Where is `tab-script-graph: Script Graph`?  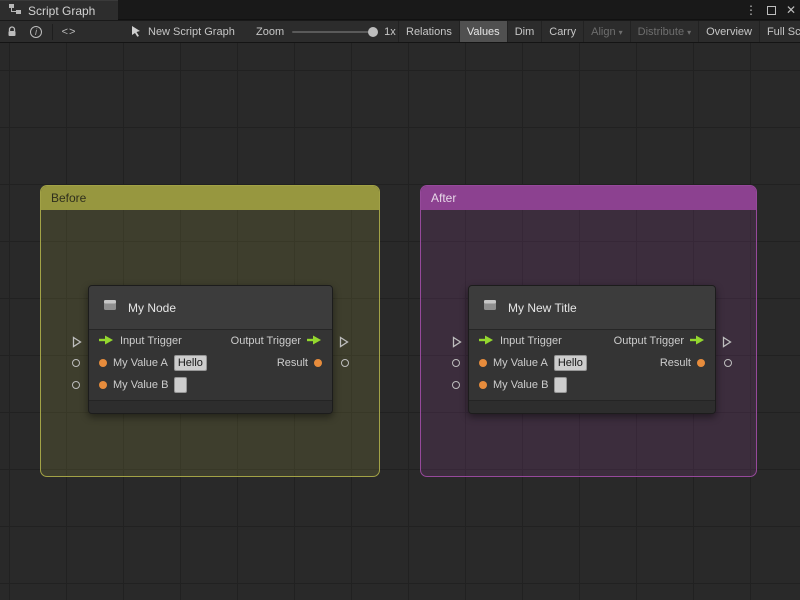
tab-script-graph: Script Graph is located at coordinates (59, 10).